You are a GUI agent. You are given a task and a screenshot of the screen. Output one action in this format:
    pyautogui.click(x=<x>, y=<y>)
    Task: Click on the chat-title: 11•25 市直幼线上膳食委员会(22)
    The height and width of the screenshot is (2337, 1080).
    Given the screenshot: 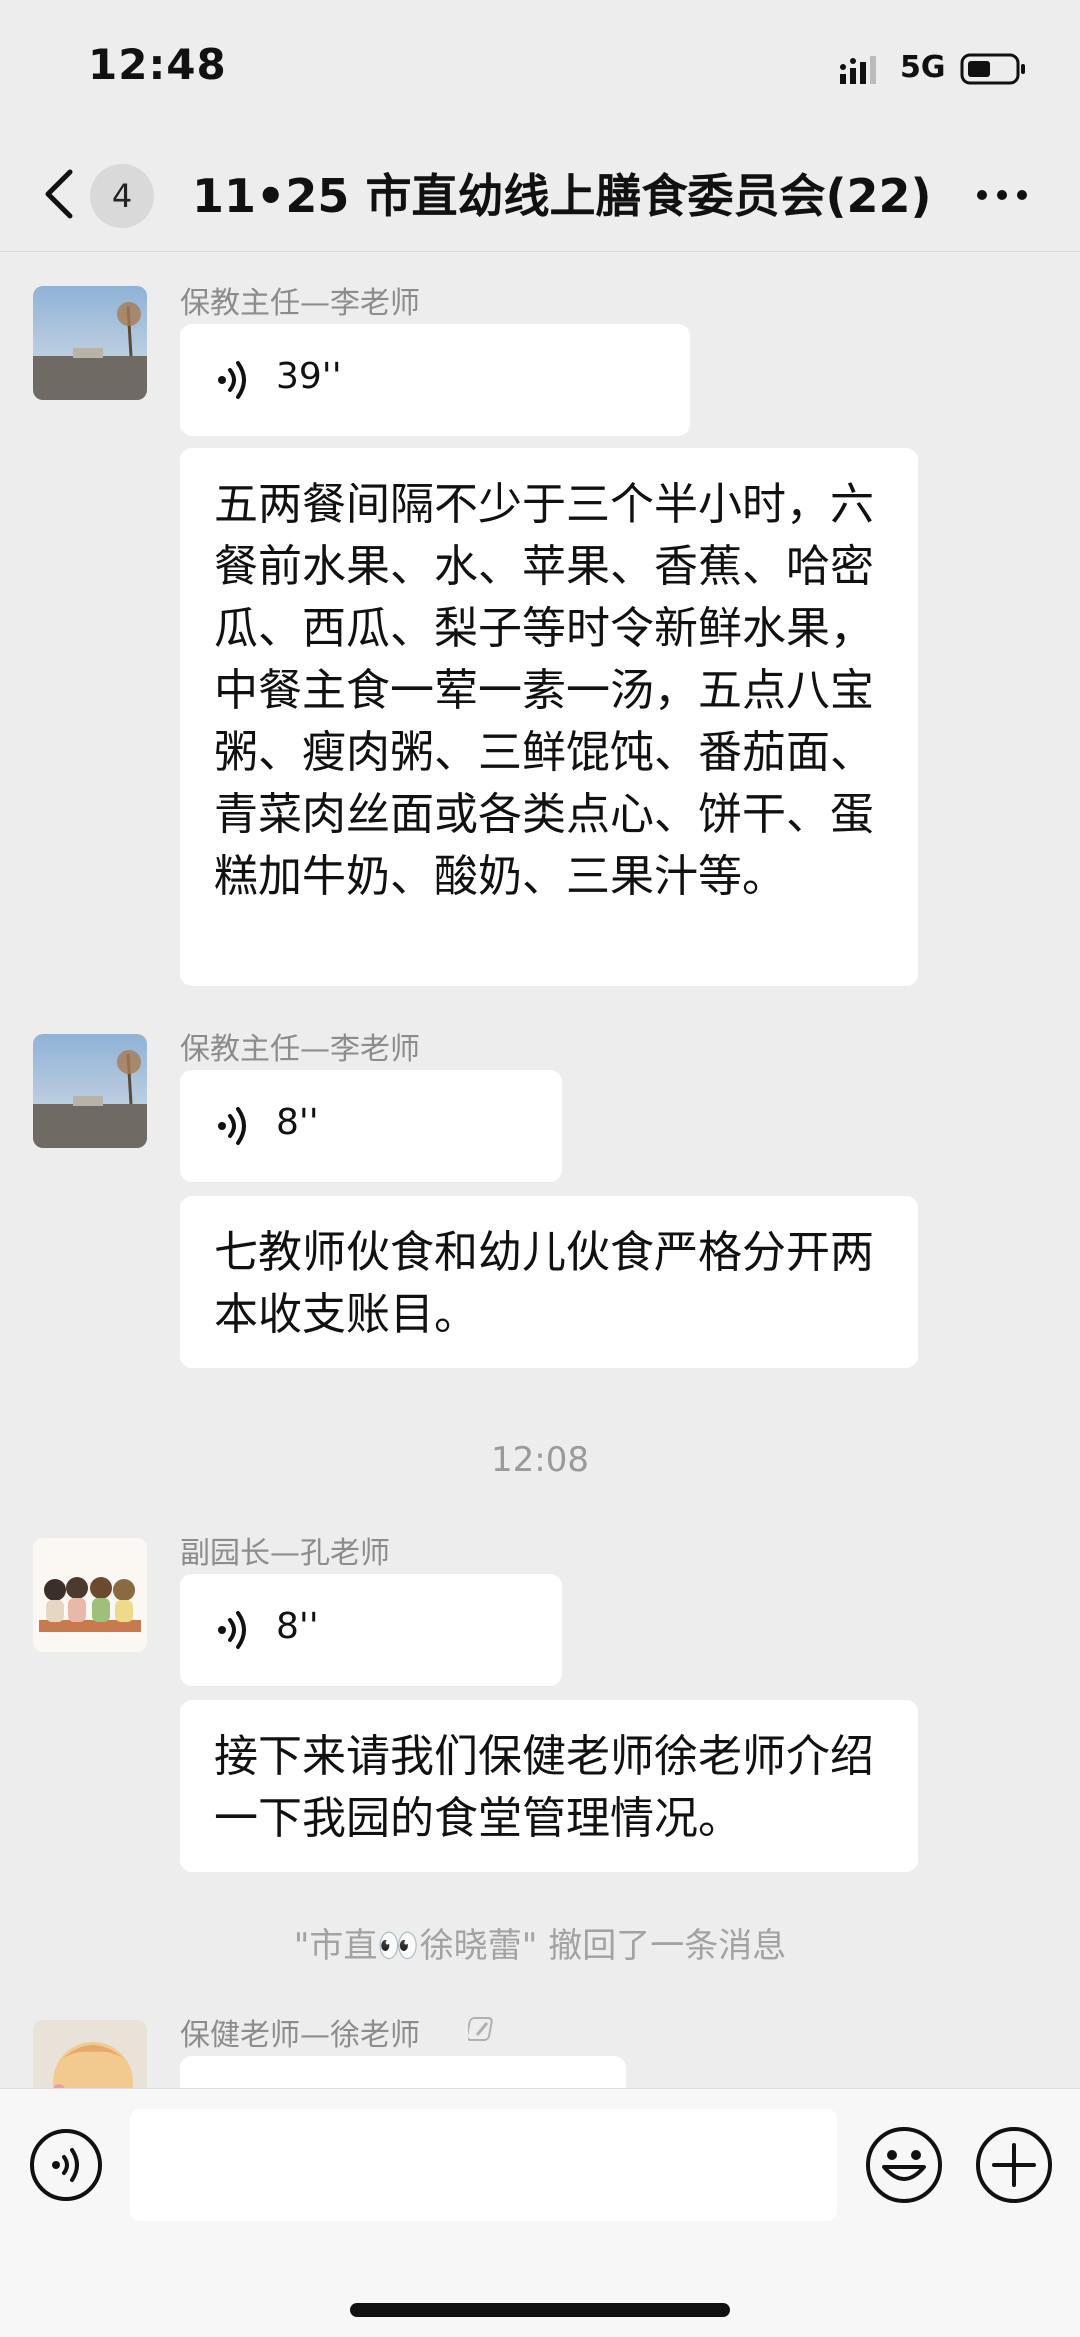 What is the action you would take?
    pyautogui.click(x=562, y=196)
    